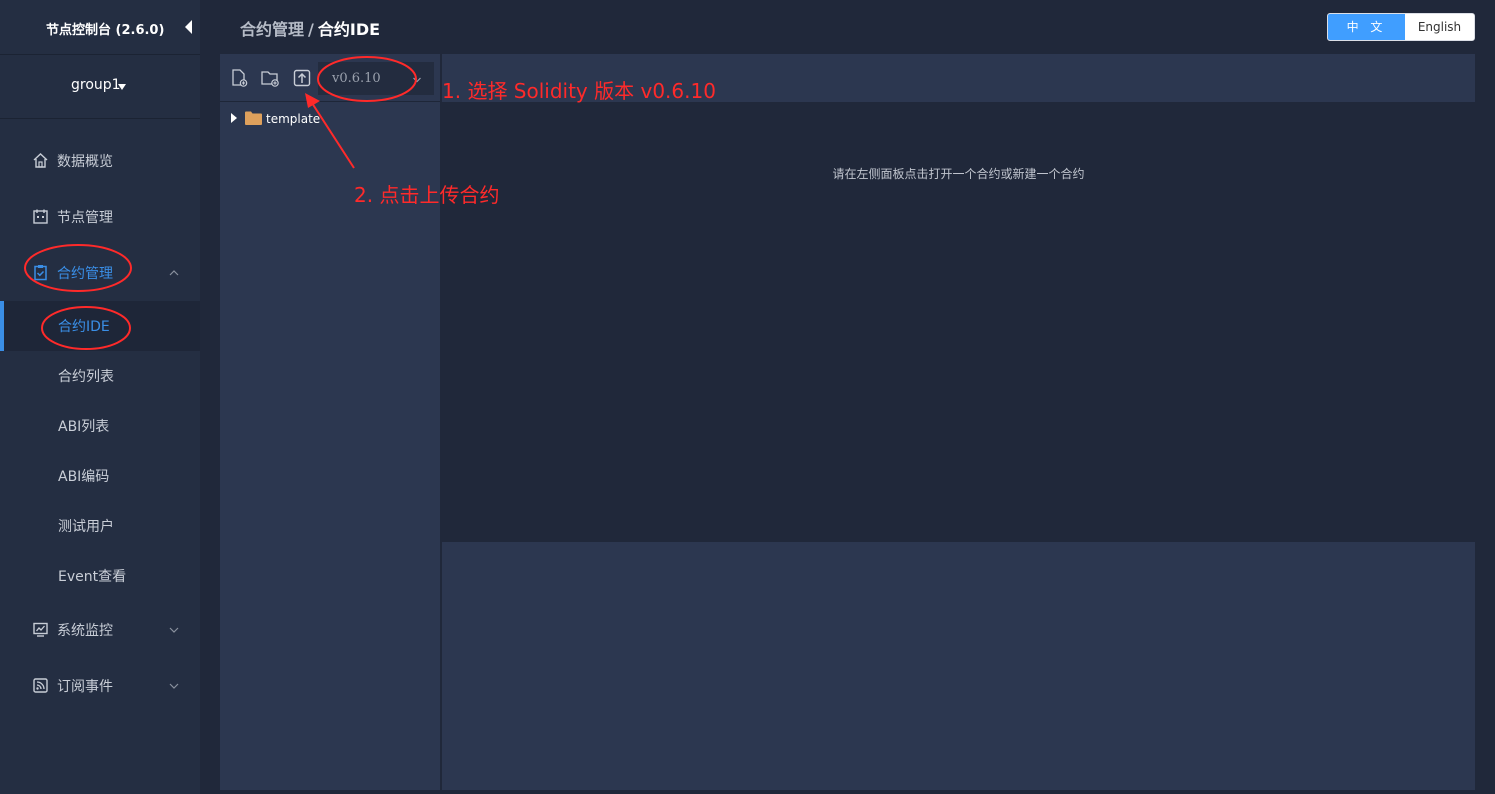  I want to click on file-toolbar: v0.6.10, so click(330, 78).